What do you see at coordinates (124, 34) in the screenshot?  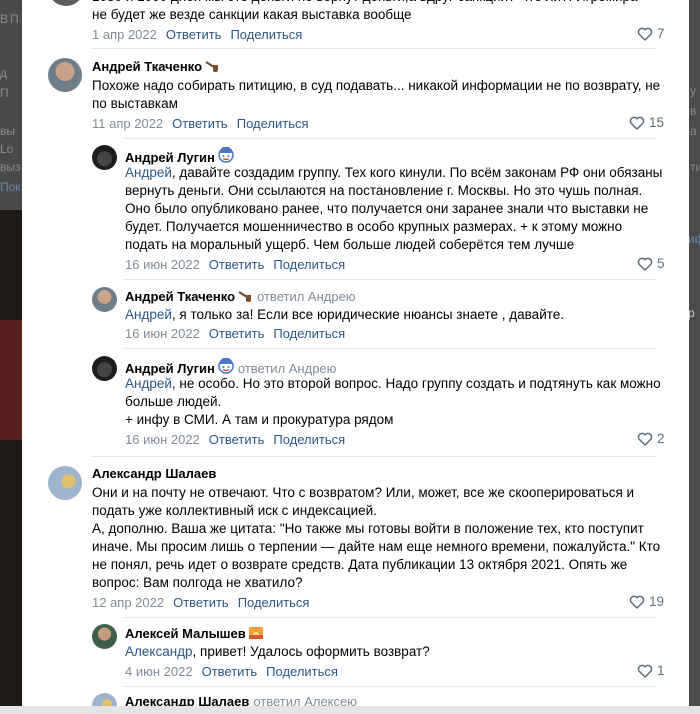 I see `comment-date: 1 апр 2022` at bounding box center [124, 34].